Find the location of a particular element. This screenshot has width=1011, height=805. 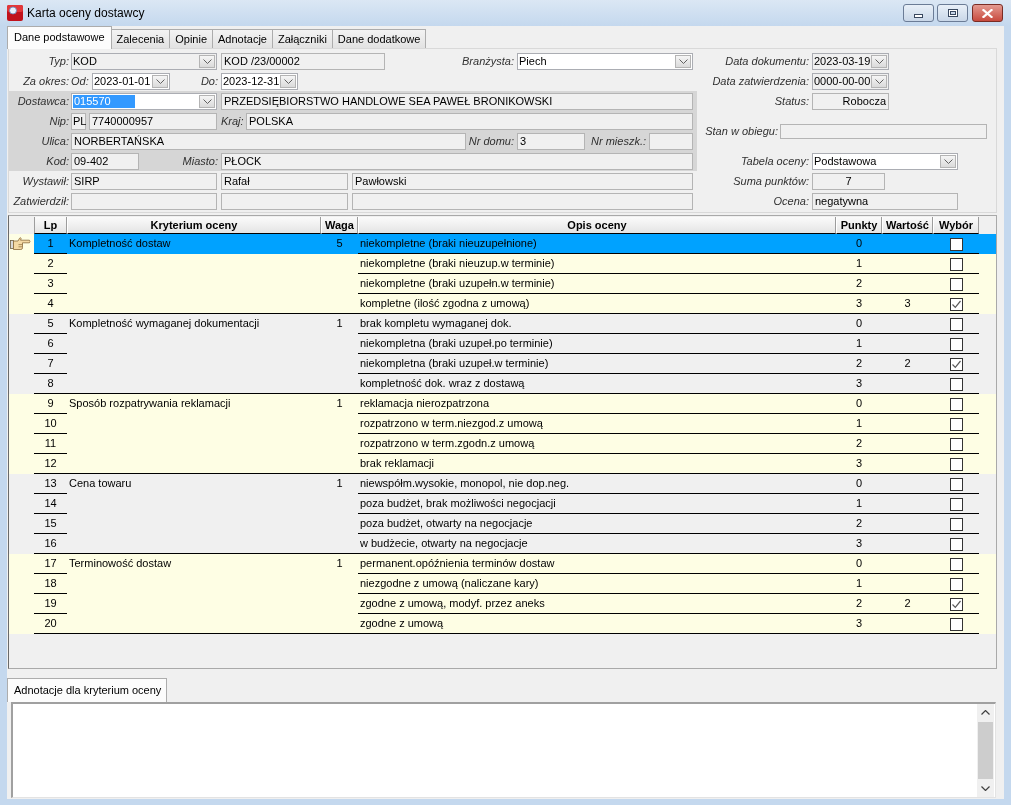

table-row: 4 kompletne (ilość zgodna z umową) 3 3 is located at coordinates (502, 304).